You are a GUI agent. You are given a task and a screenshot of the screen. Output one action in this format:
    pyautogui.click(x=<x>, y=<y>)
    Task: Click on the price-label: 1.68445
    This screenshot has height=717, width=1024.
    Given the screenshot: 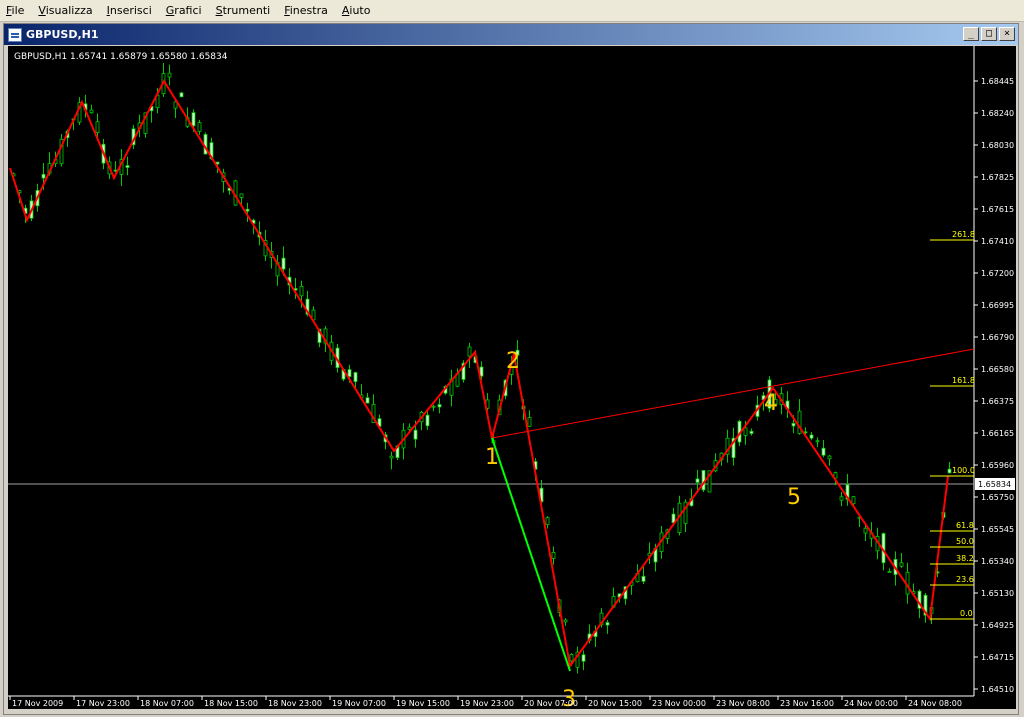 What is the action you would take?
    pyautogui.click(x=997, y=81)
    